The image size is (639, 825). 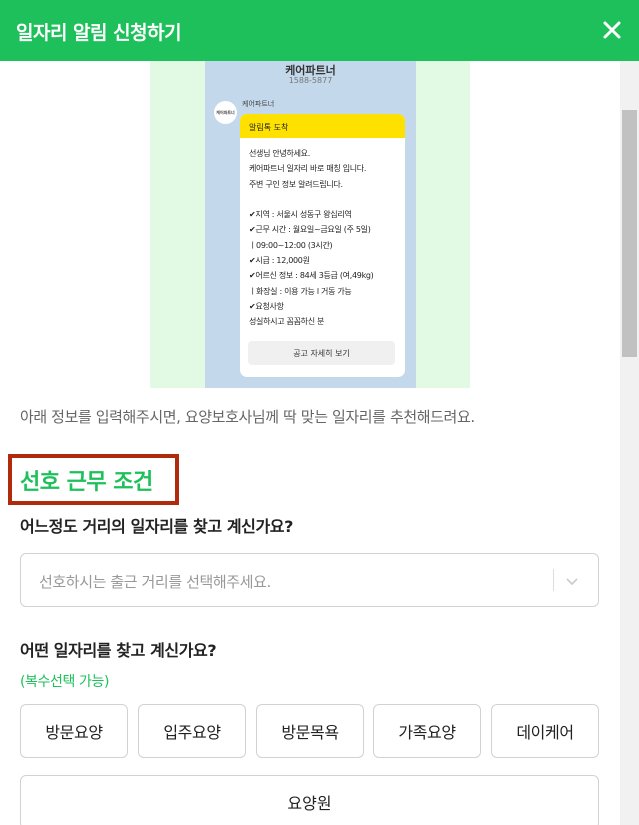 I want to click on message-line: ✔시급 : 12,000원, so click(x=279, y=261).